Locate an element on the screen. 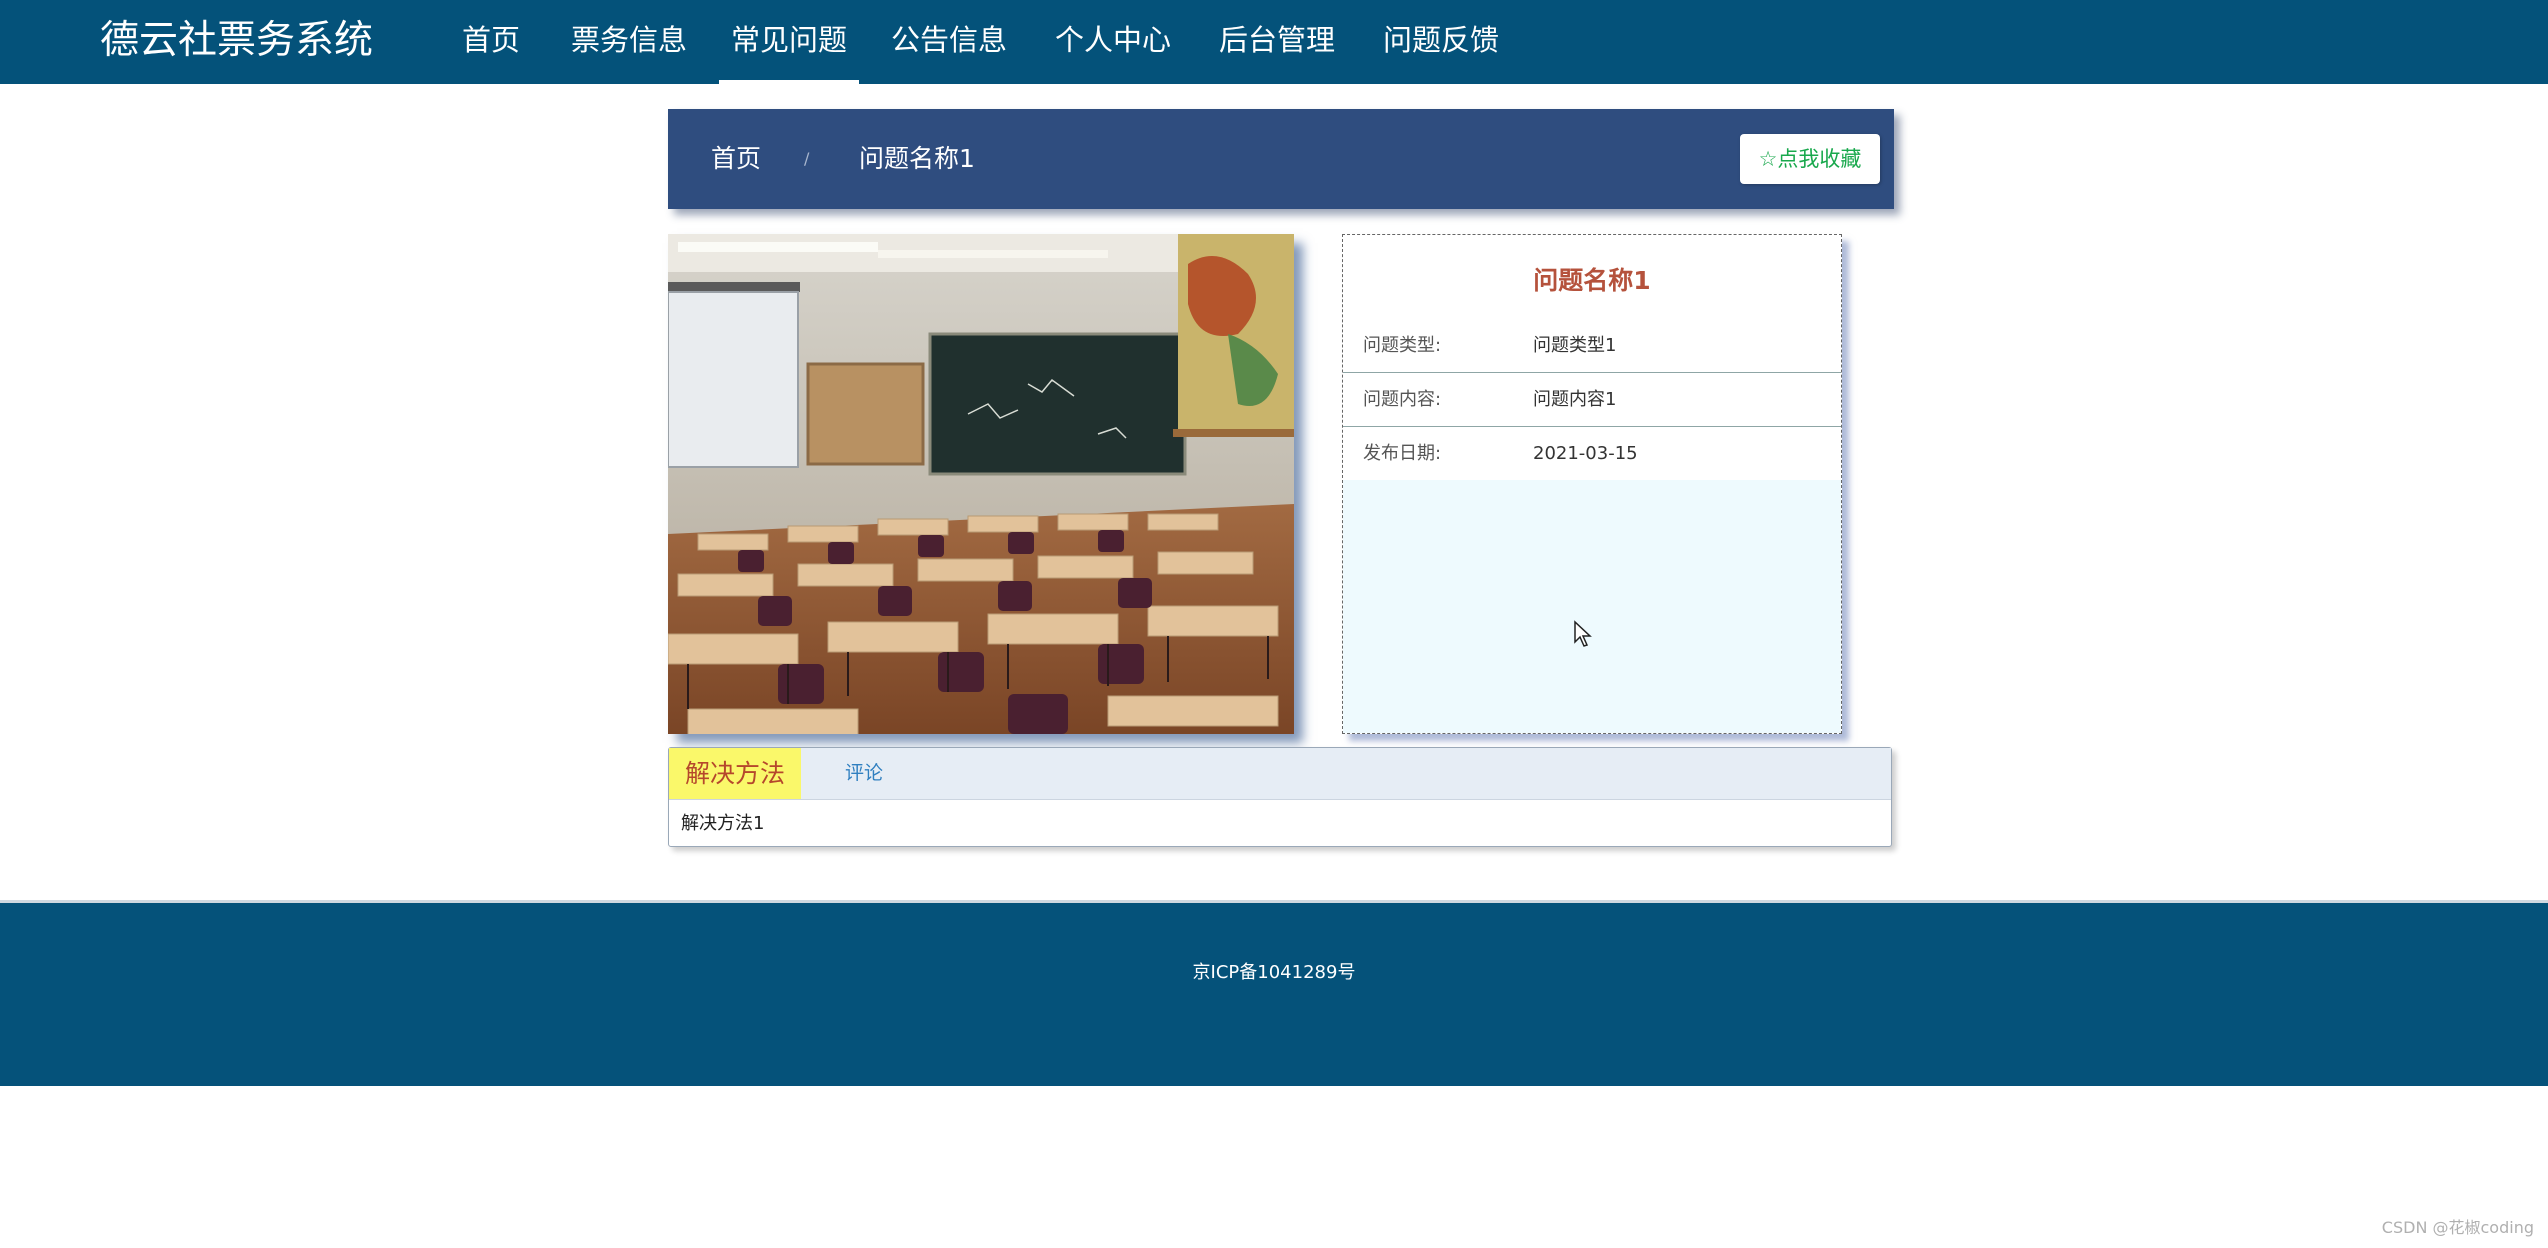  tab-solution: 解决方法 is located at coordinates (735, 773).